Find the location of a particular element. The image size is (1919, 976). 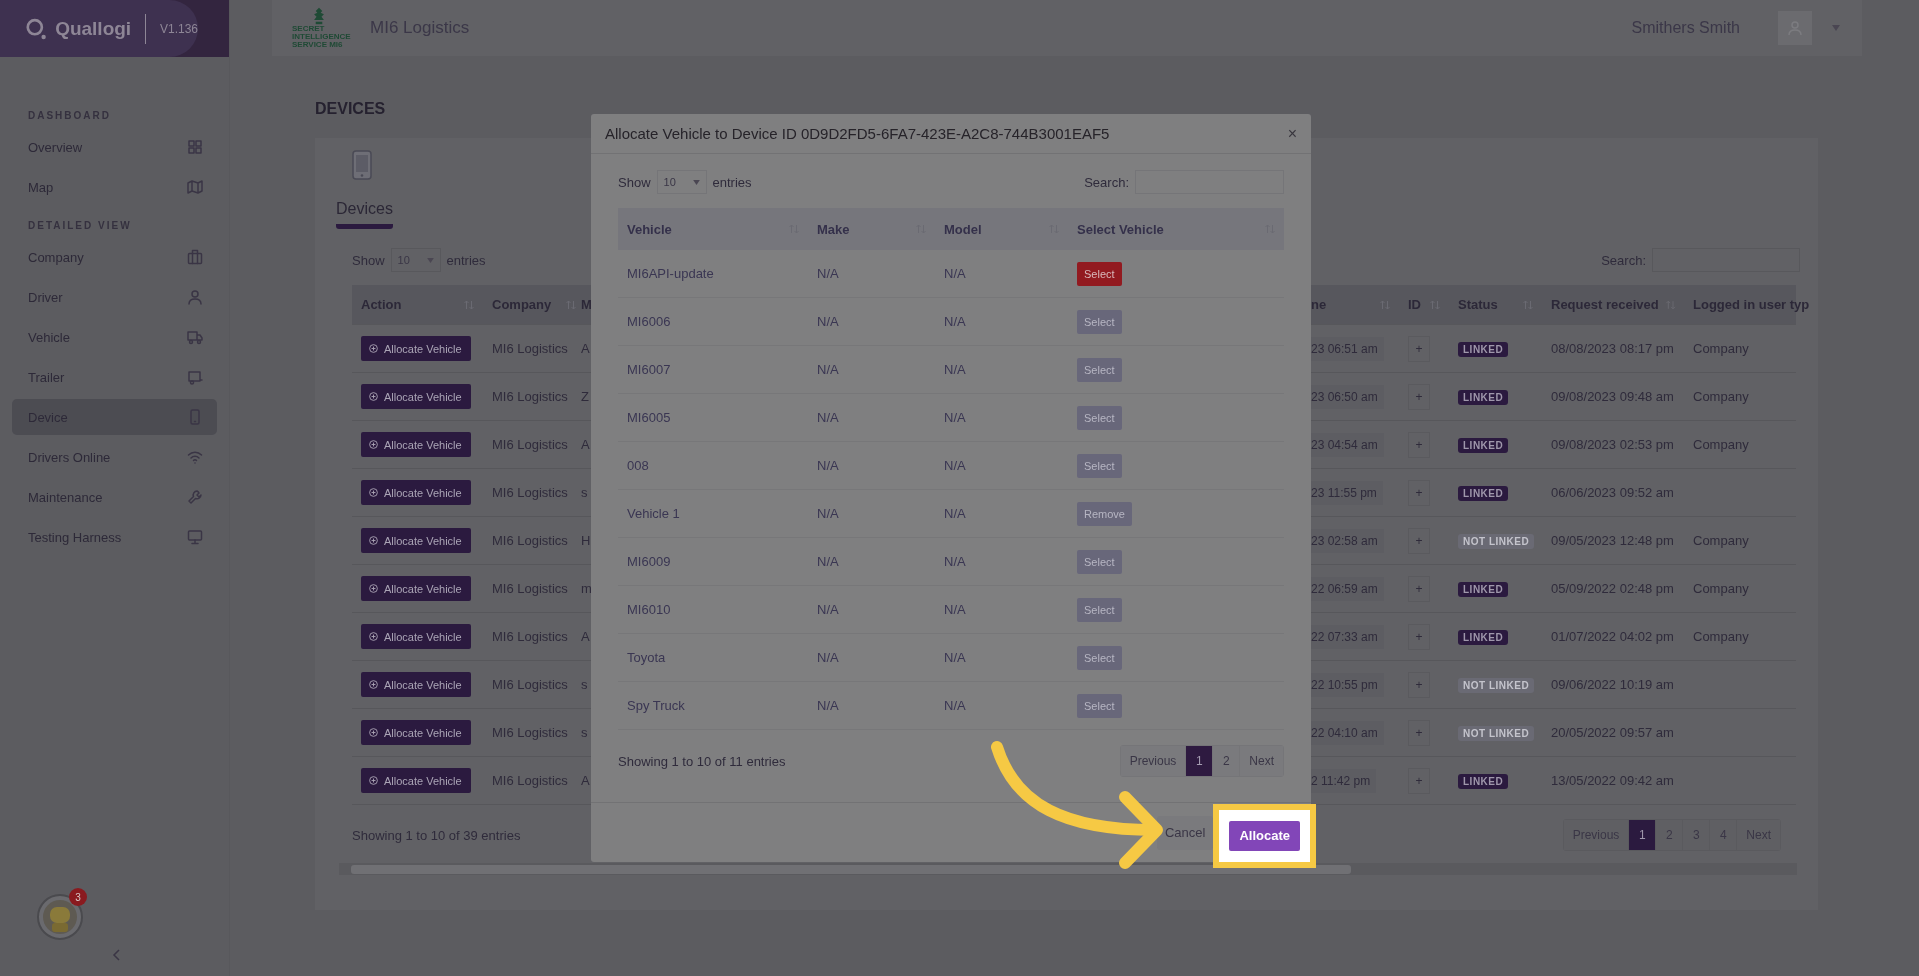

app-logo: Quallogi is located at coordinates (93, 28).